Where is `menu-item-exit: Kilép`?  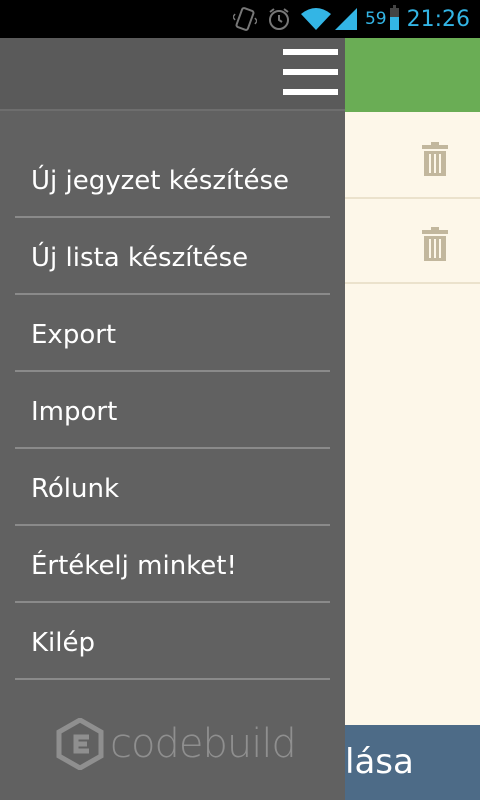 menu-item-exit: Kilép is located at coordinates (172, 641).